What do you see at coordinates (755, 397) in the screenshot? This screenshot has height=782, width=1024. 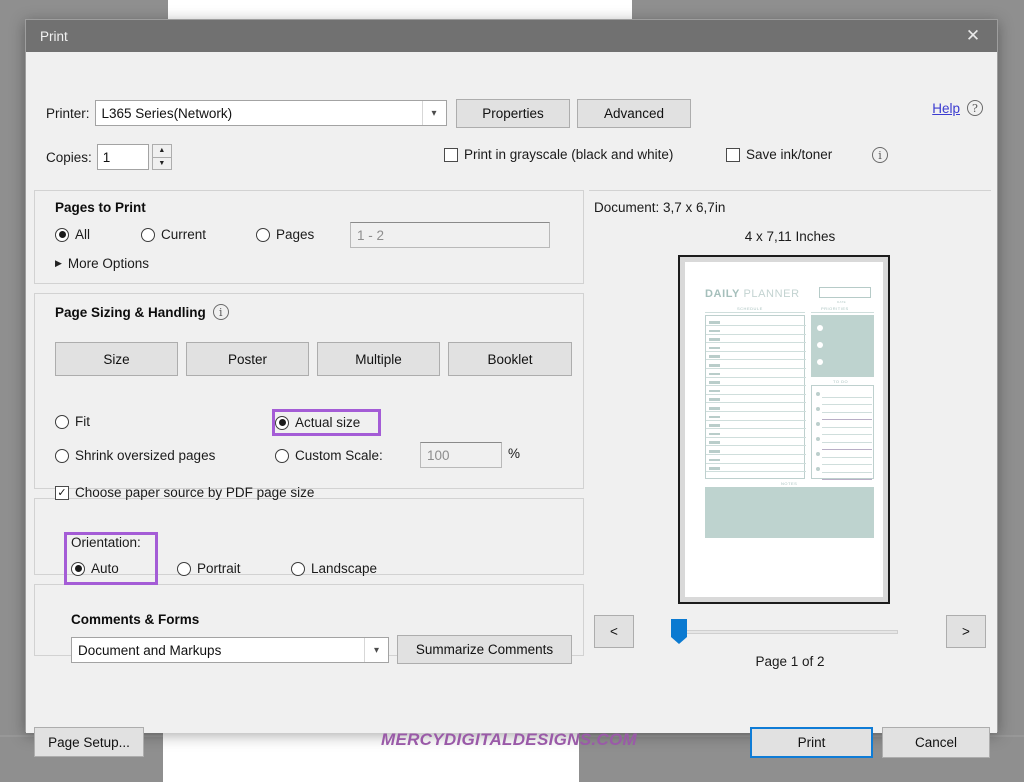 I see `planner-schedule-box` at bounding box center [755, 397].